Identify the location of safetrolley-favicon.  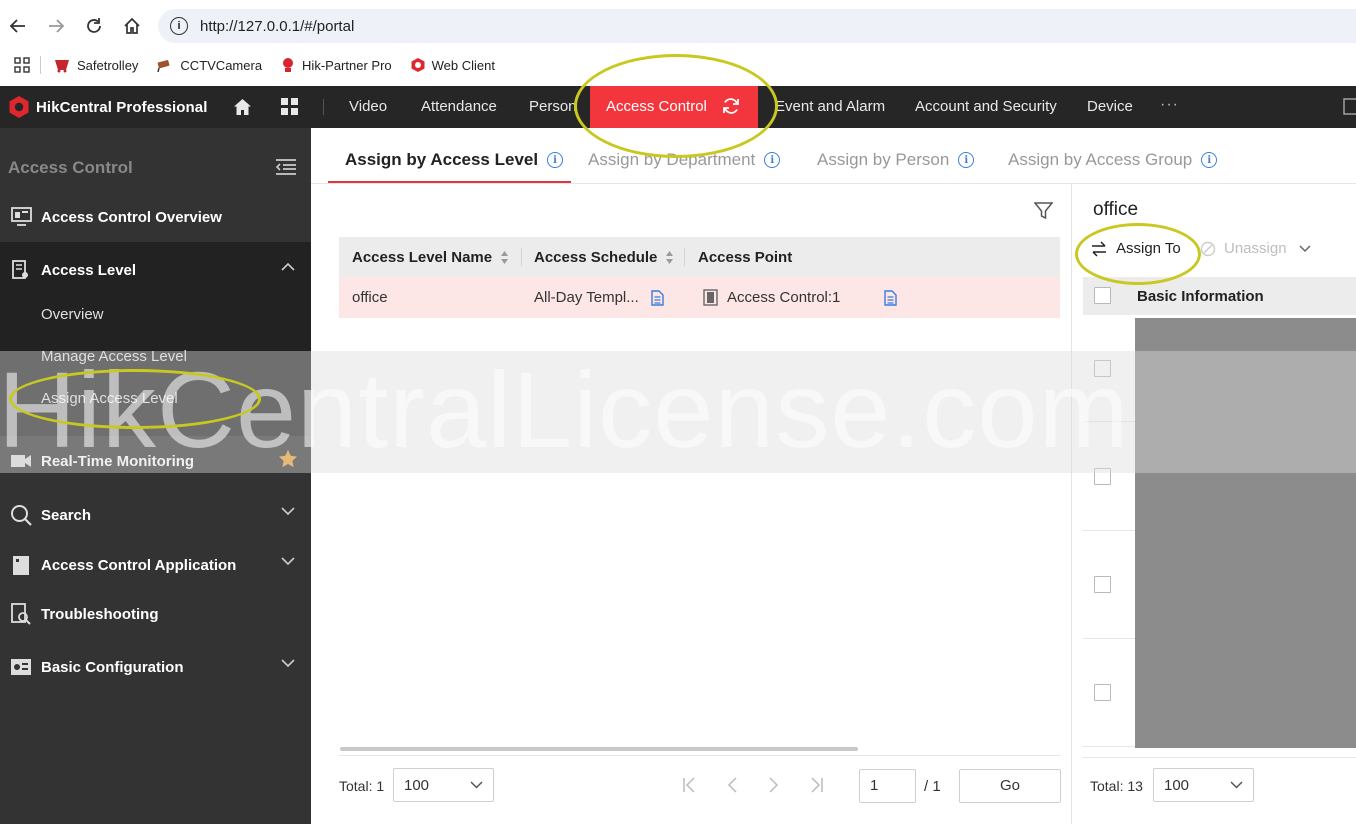
(62, 65).